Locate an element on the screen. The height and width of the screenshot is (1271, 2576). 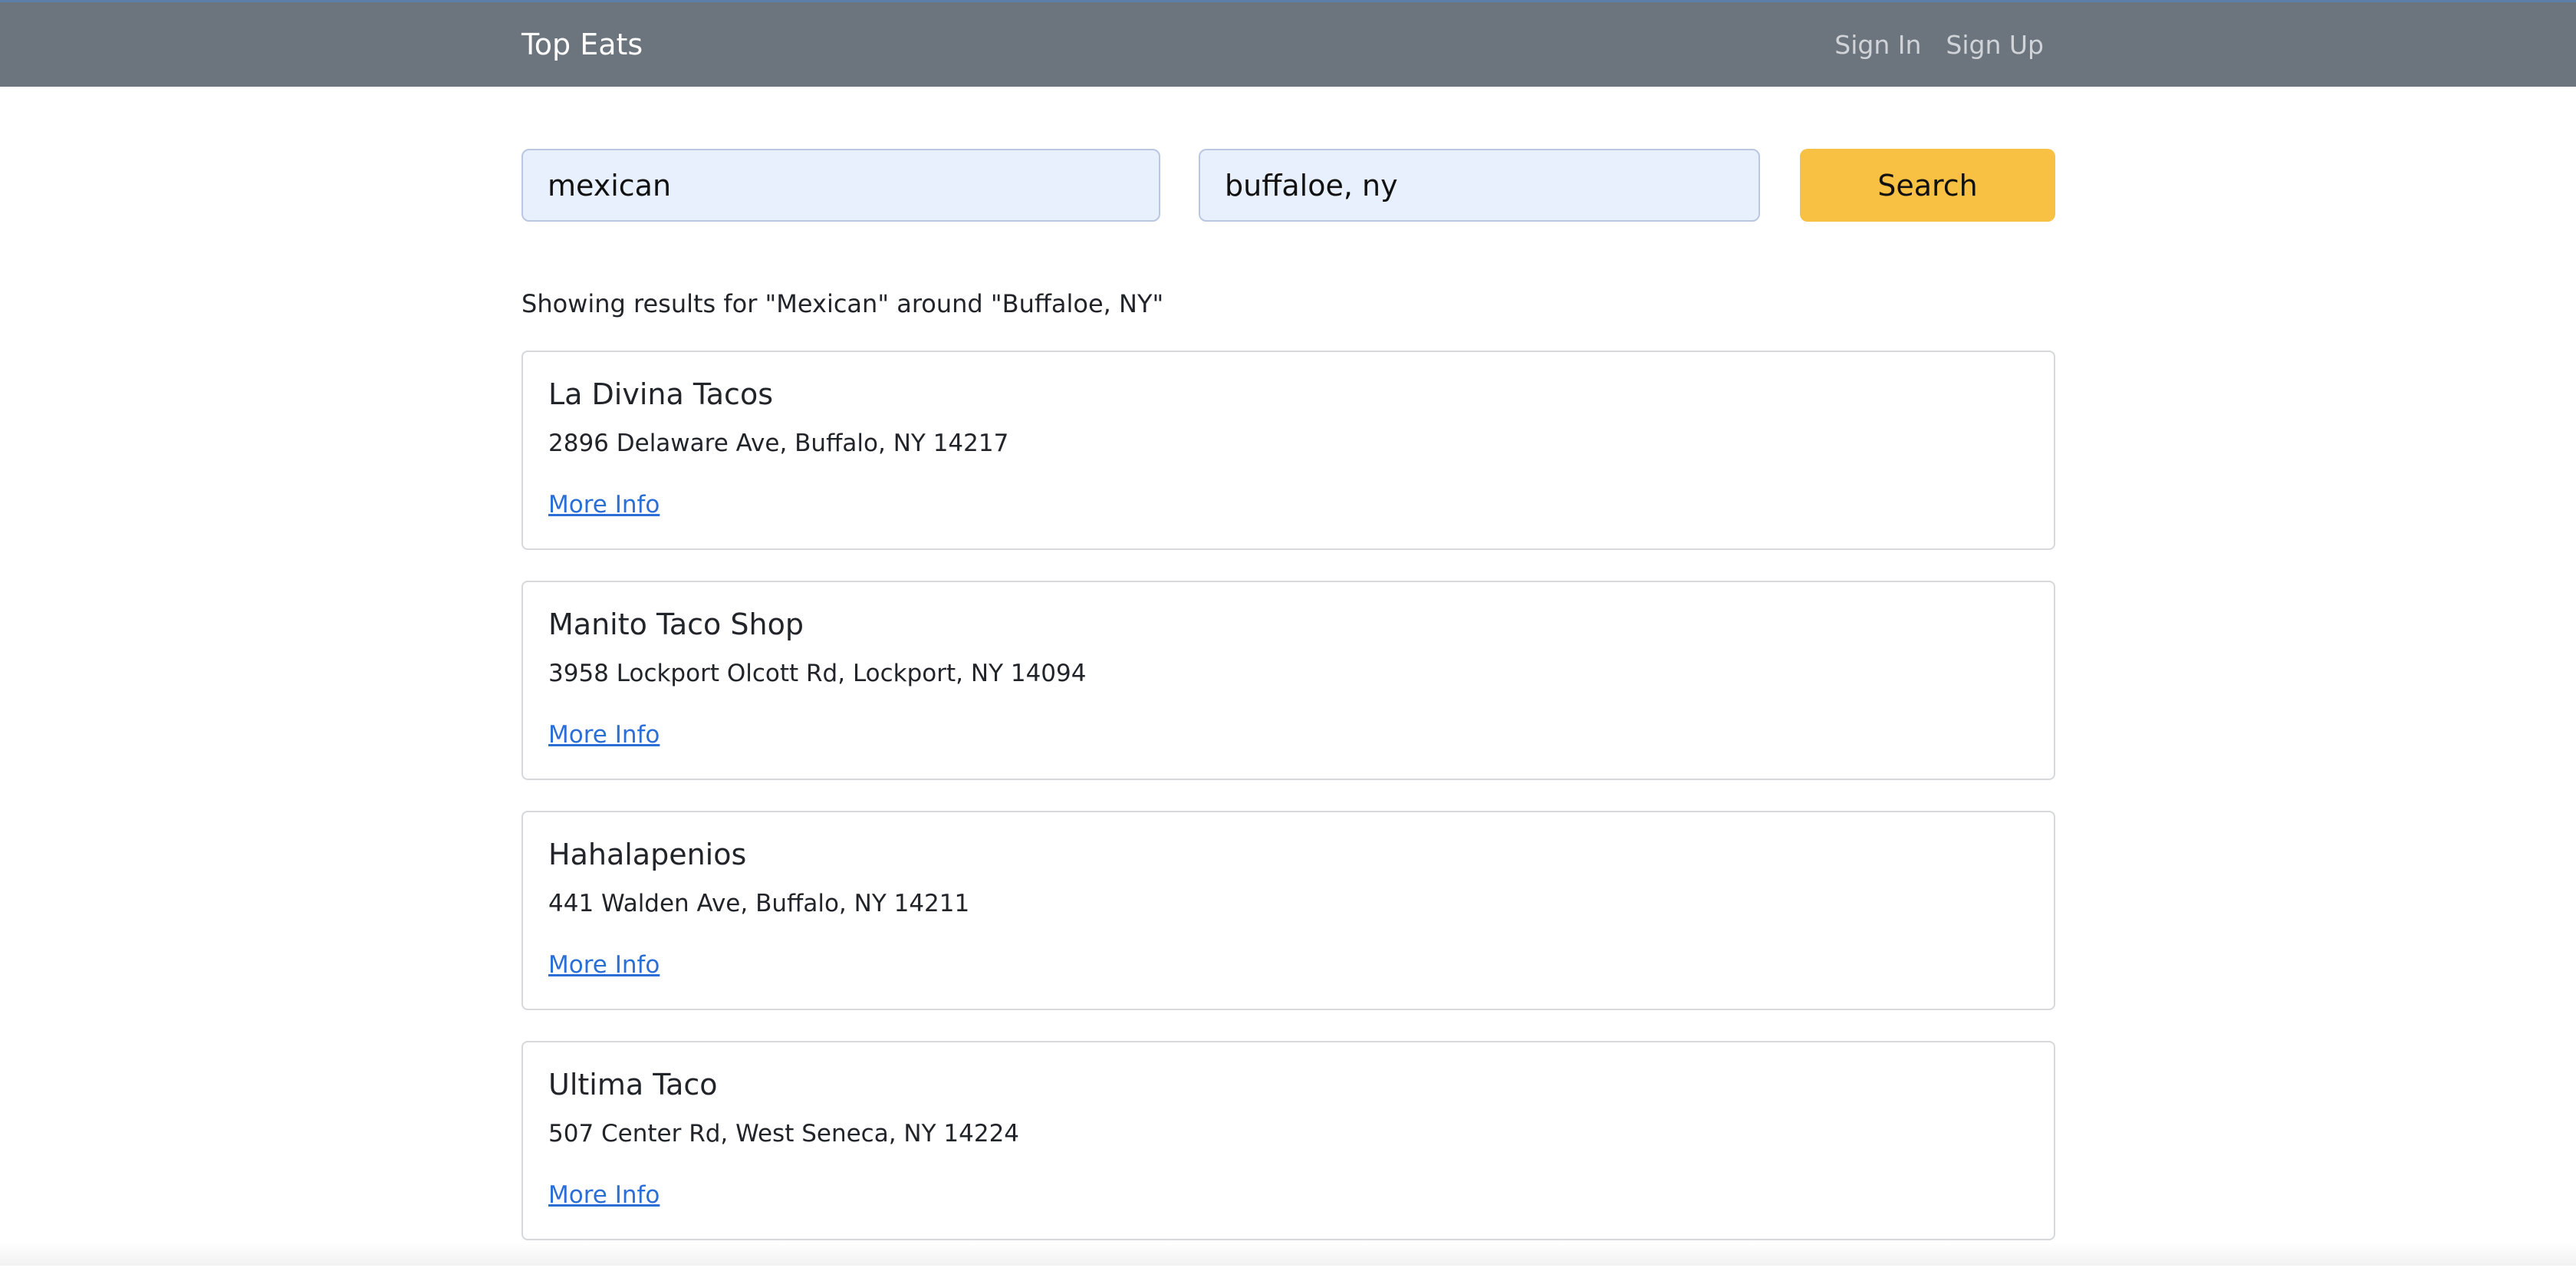
result-name: Hahalapenios is located at coordinates (647, 854).